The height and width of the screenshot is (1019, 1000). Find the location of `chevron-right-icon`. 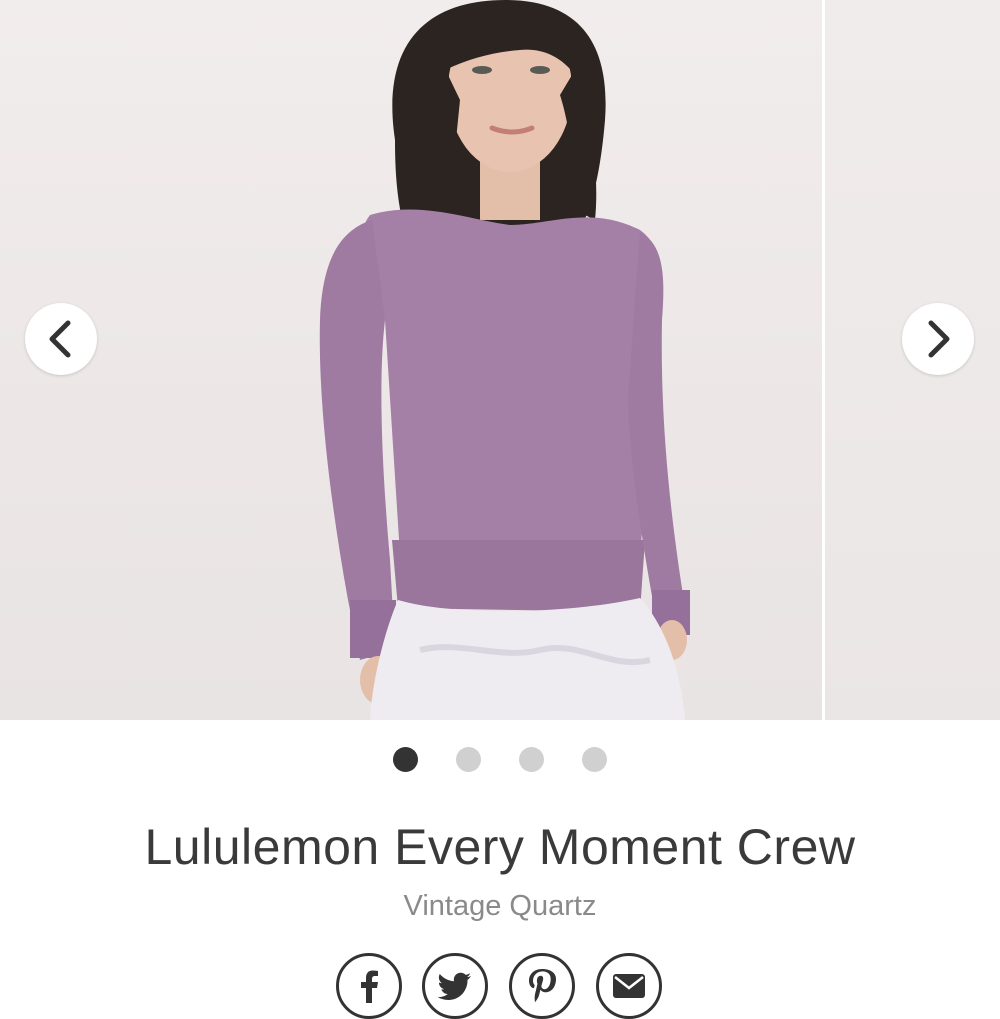

chevron-right-icon is located at coordinates (939, 339).